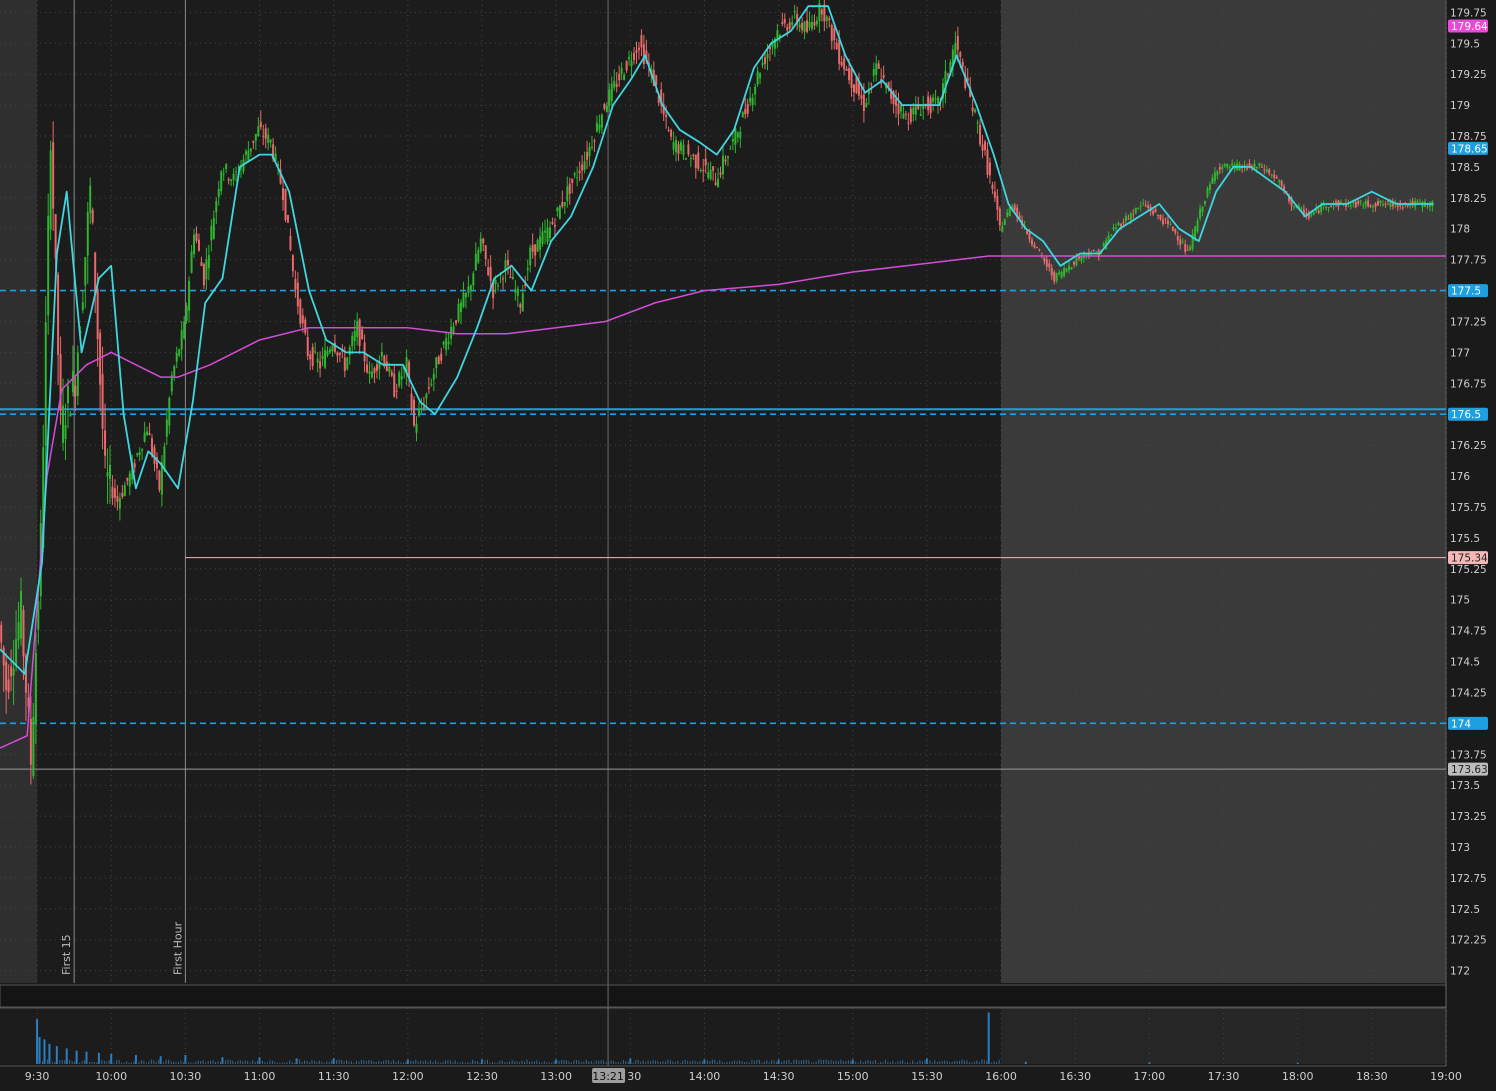 The height and width of the screenshot is (1091, 1496). Describe the element at coordinates (1469, 770) in the screenshot. I see `price-badge-label: 173.63` at that location.